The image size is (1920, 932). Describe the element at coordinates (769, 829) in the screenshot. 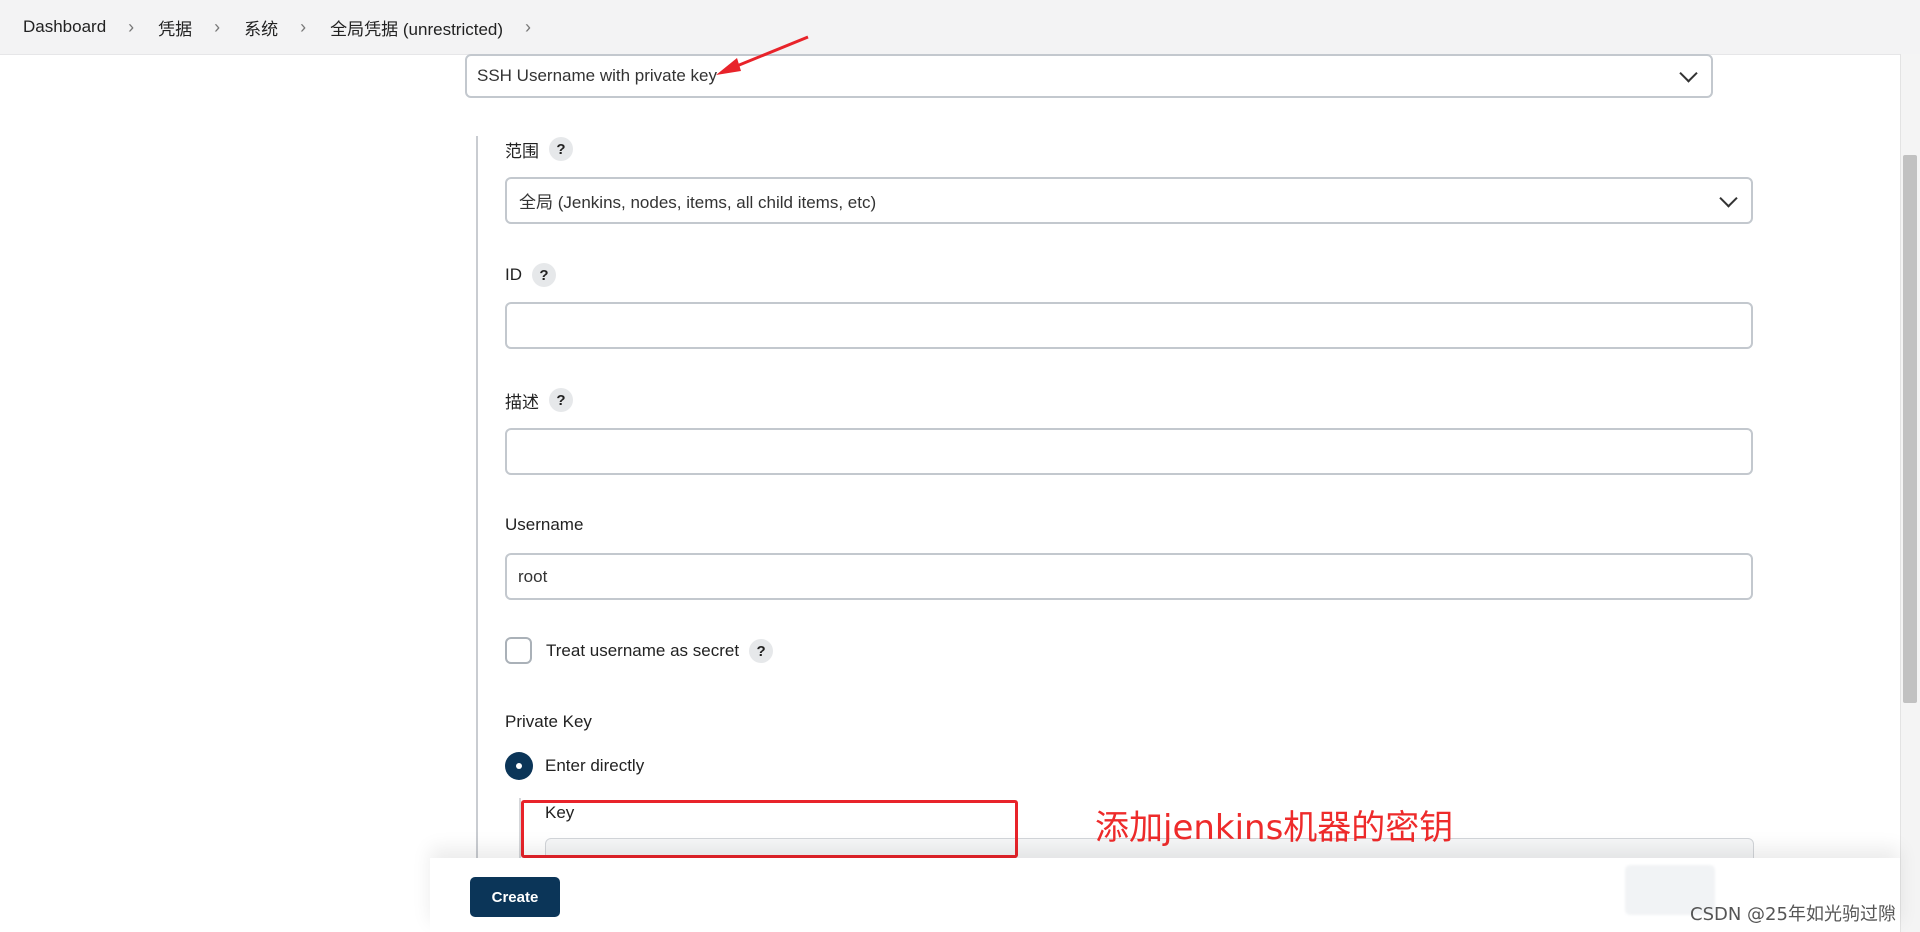

I see `annotation-highlight-box` at that location.